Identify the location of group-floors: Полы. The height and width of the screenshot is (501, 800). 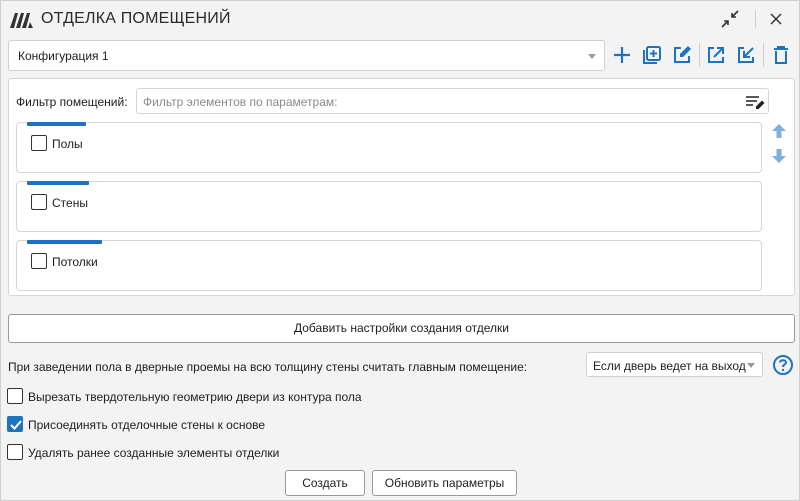
(389, 147).